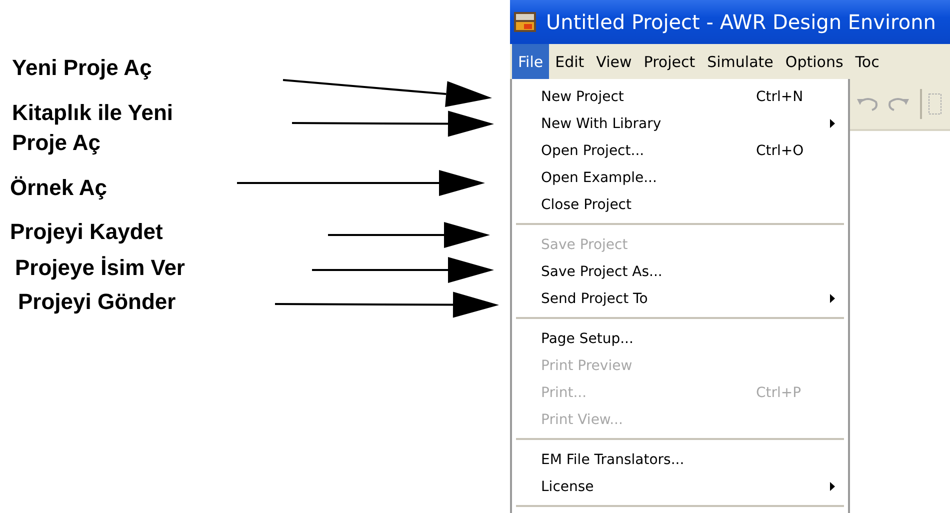 The height and width of the screenshot is (513, 950). What do you see at coordinates (525, 22) in the screenshot?
I see `app-icon` at bounding box center [525, 22].